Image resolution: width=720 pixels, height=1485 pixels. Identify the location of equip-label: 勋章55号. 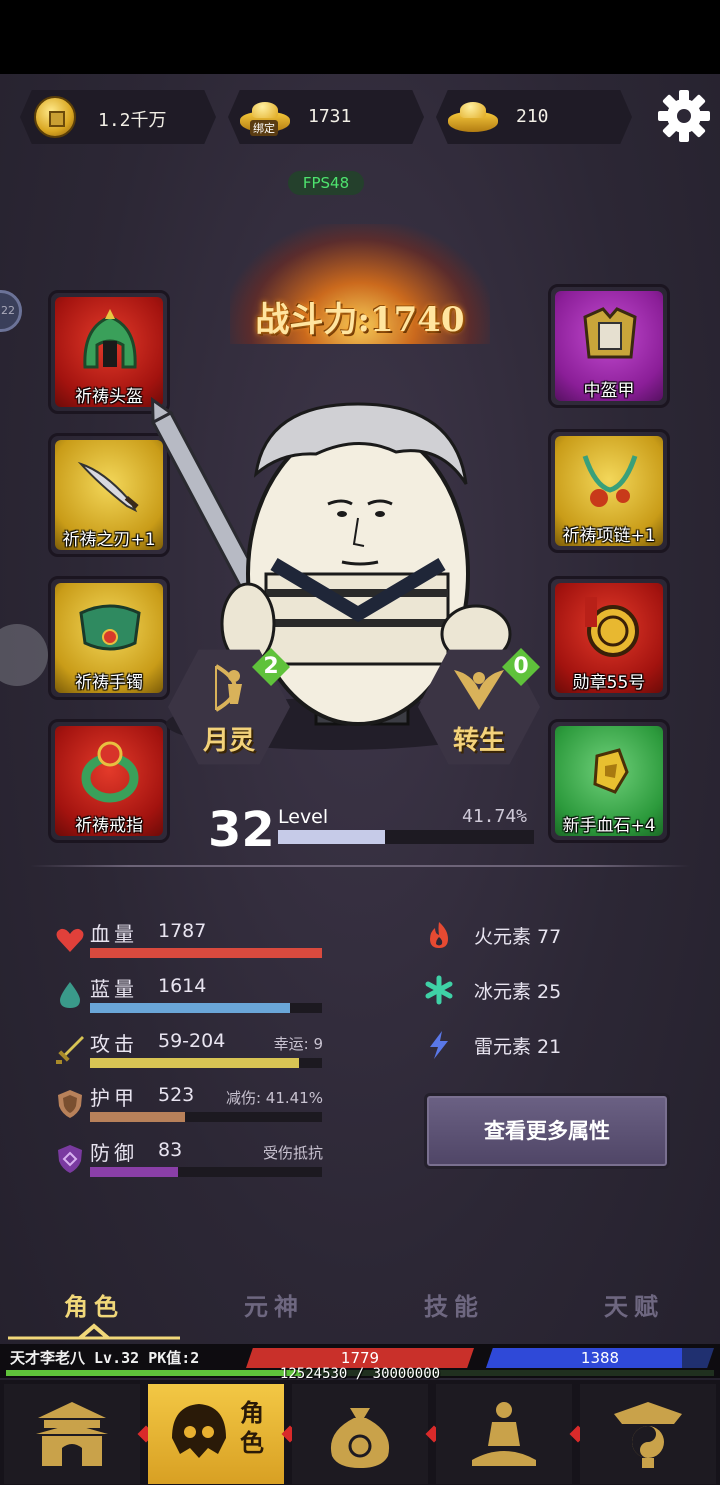
(609, 683).